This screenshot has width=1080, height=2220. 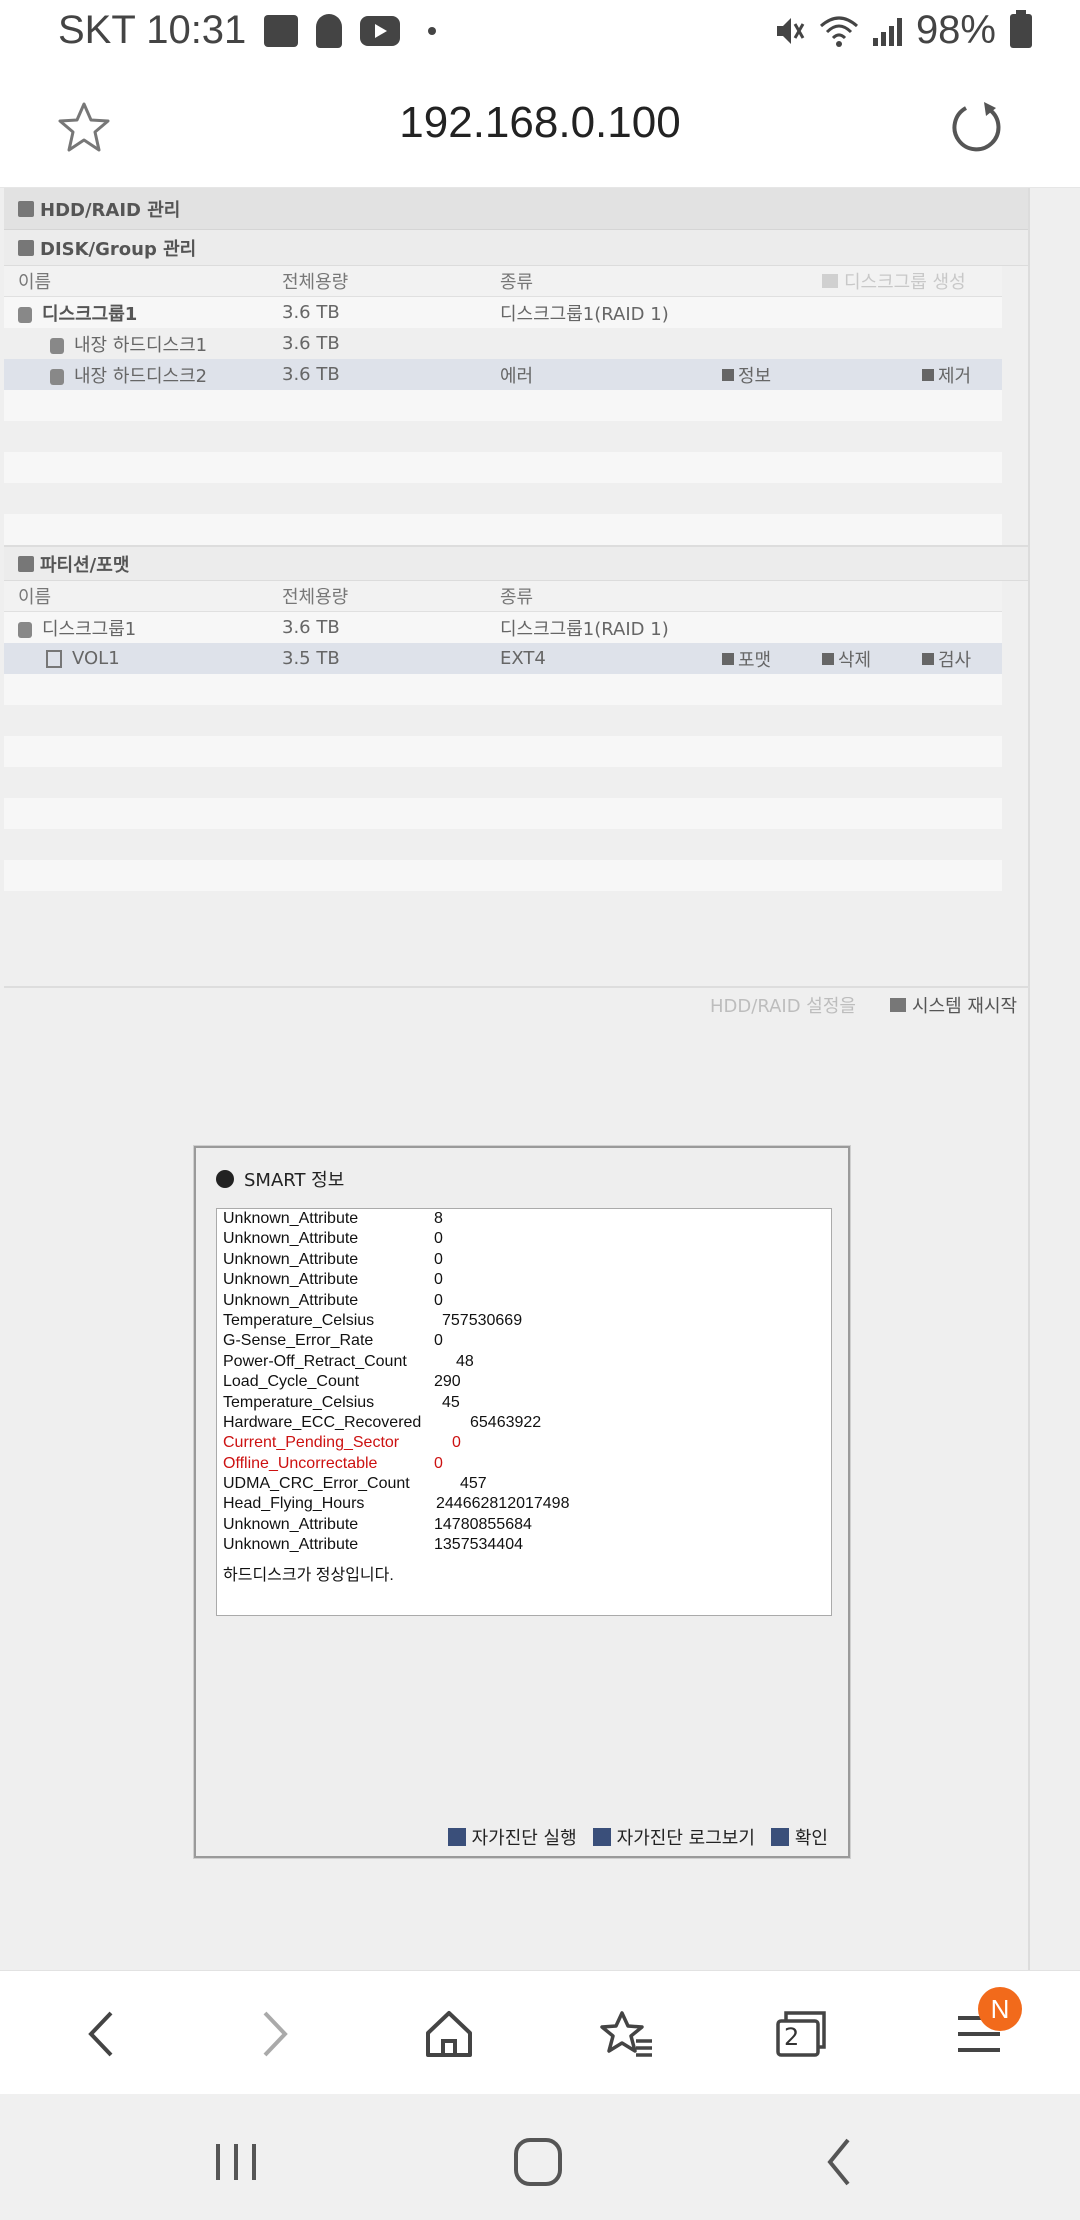 I want to click on attribute-value: 65463922, so click(x=506, y=1422).